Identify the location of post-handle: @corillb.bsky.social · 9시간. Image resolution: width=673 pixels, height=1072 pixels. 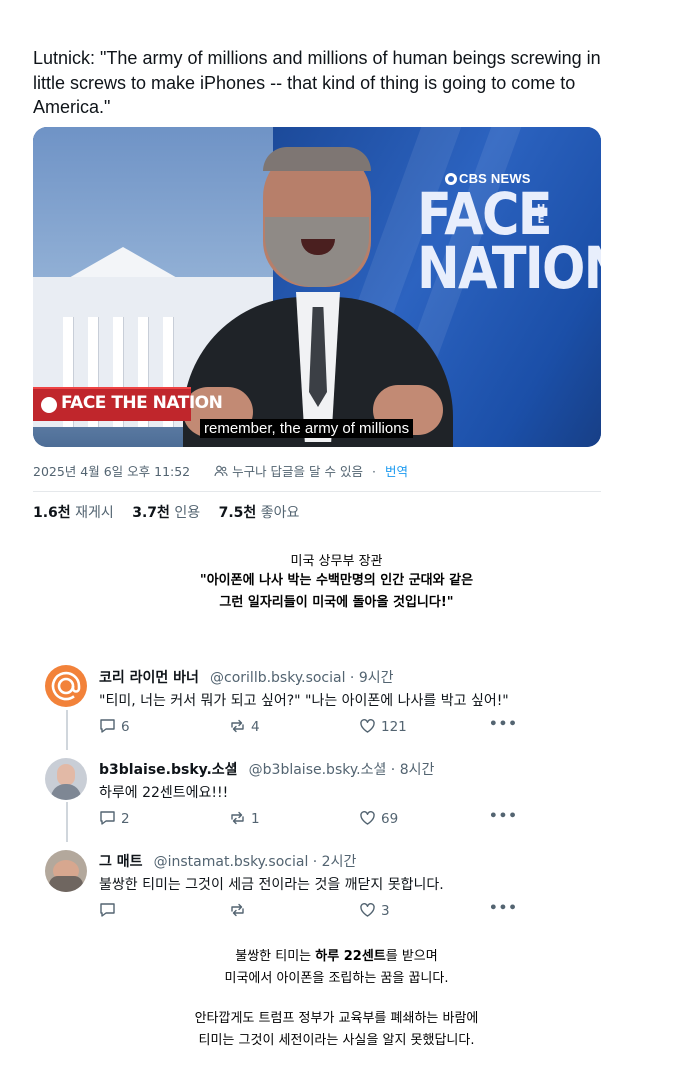
(302, 678).